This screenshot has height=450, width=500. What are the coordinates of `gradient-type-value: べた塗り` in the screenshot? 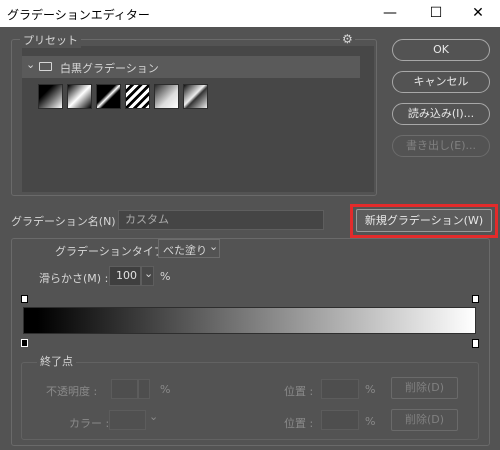 It's located at (185, 250).